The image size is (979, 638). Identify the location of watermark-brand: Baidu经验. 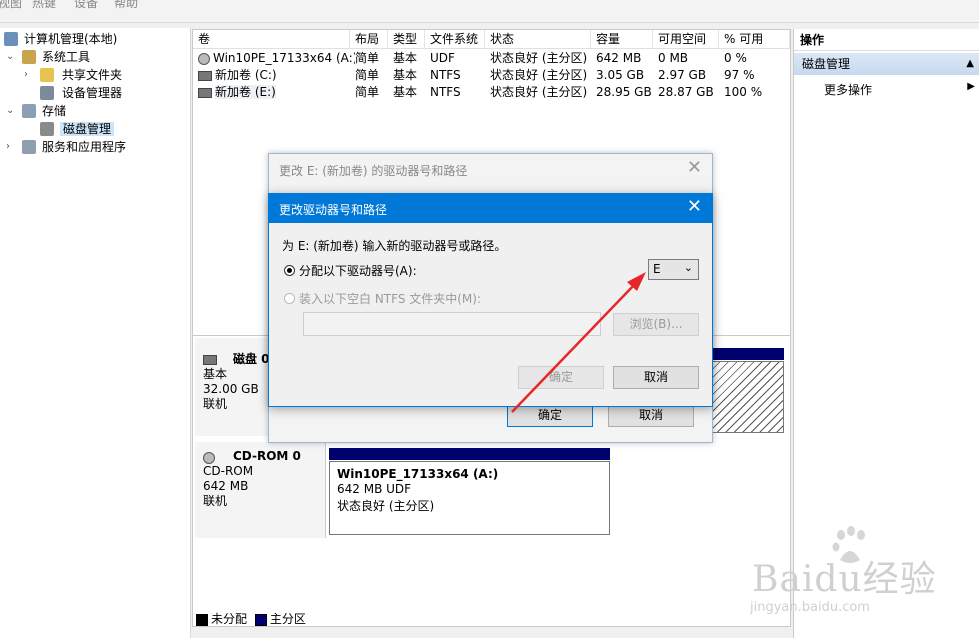
(844, 579).